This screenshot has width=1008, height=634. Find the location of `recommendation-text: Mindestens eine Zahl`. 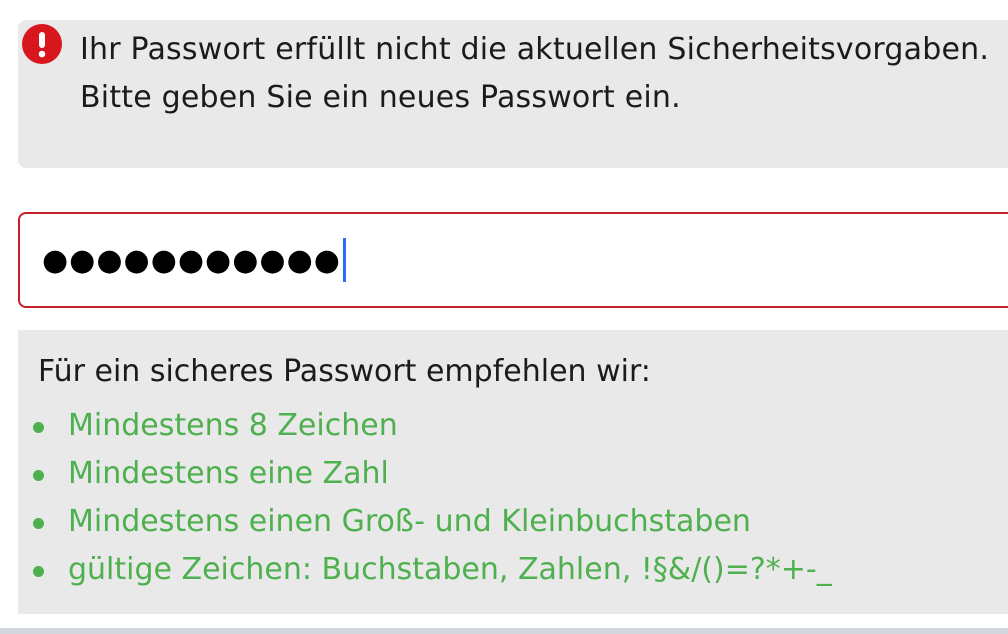

recommendation-text: Mindestens eine Zahl is located at coordinates (228, 473).